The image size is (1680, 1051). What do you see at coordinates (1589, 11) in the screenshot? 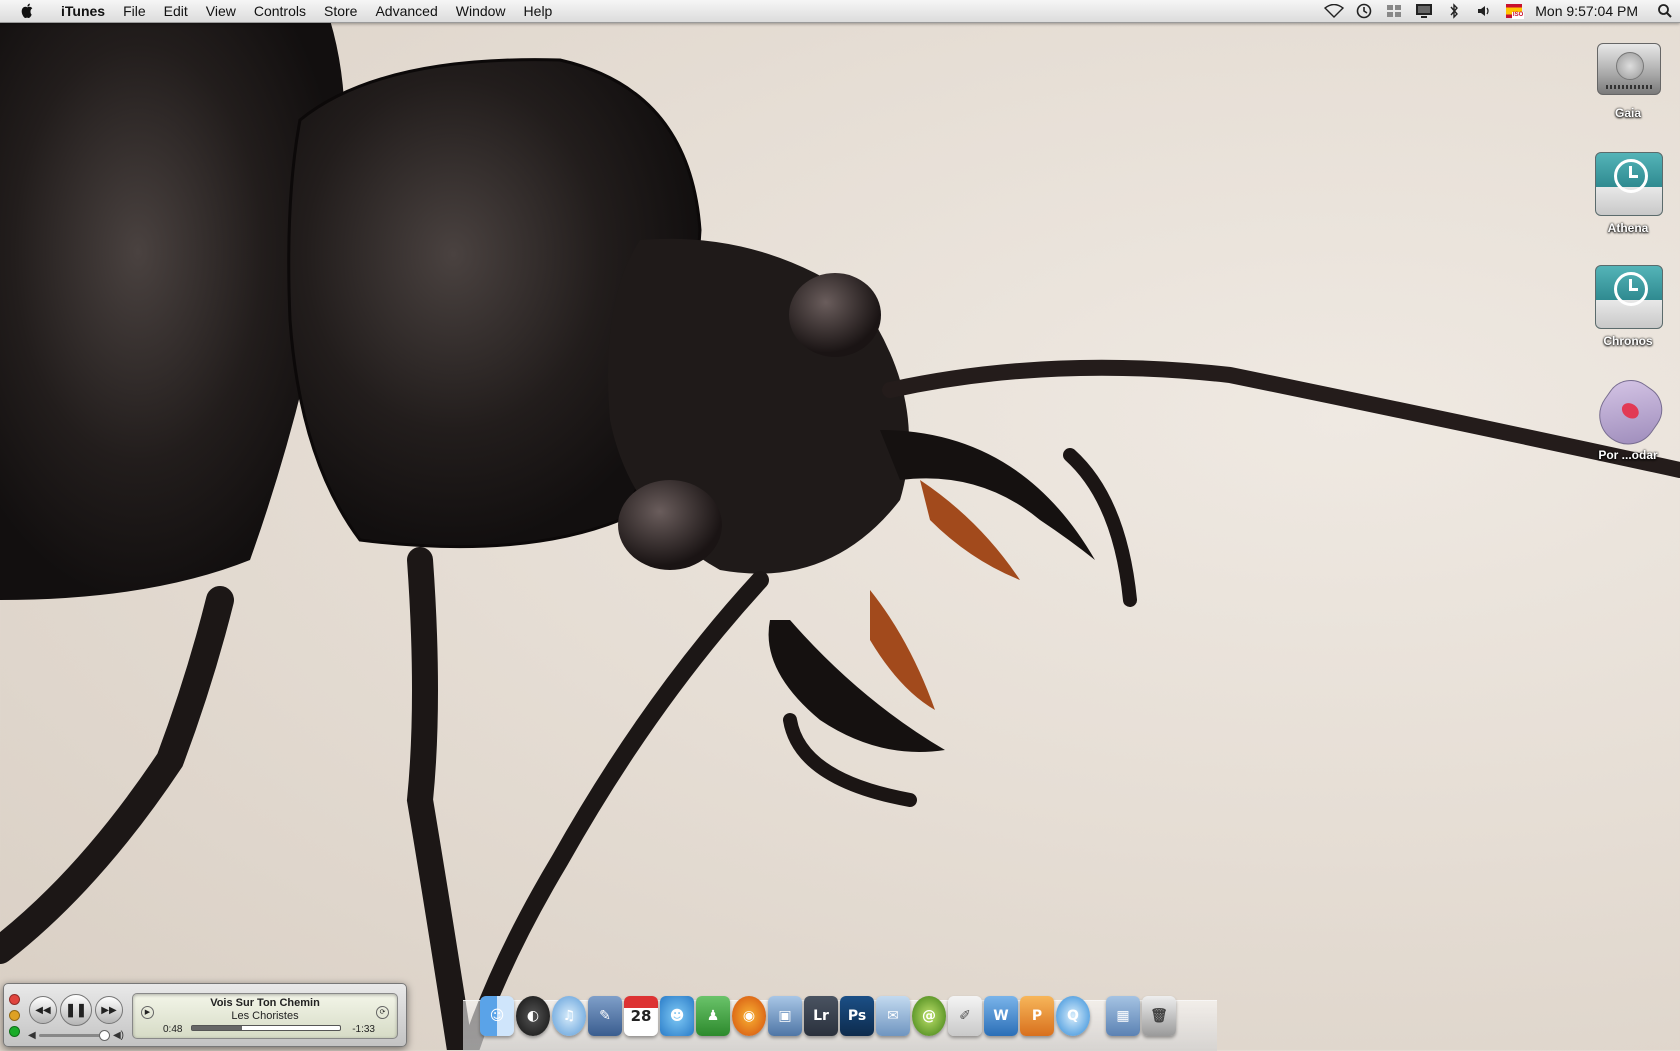
I see `menubar-clock: Mon 9:57:04 PM` at bounding box center [1589, 11].